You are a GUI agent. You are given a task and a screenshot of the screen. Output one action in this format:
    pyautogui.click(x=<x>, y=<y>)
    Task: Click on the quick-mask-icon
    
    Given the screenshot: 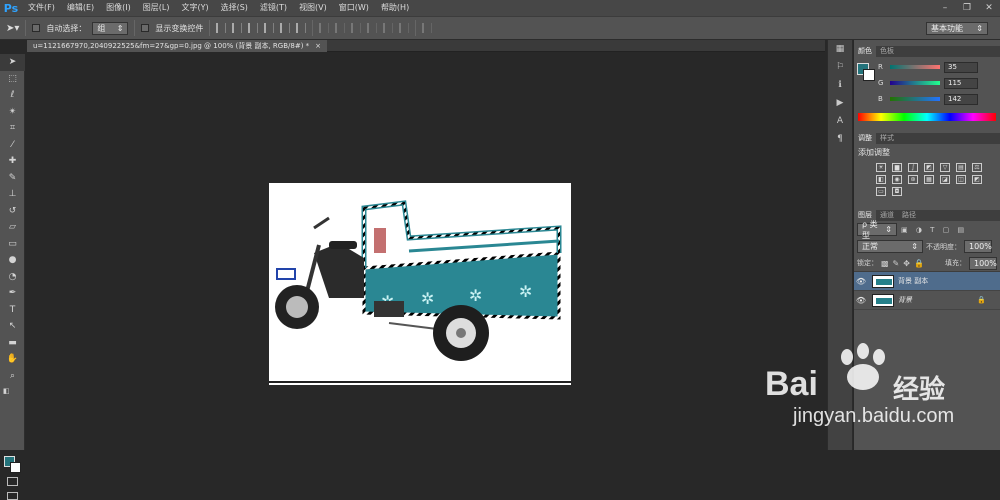 What is the action you would take?
    pyautogui.click(x=12, y=481)
    